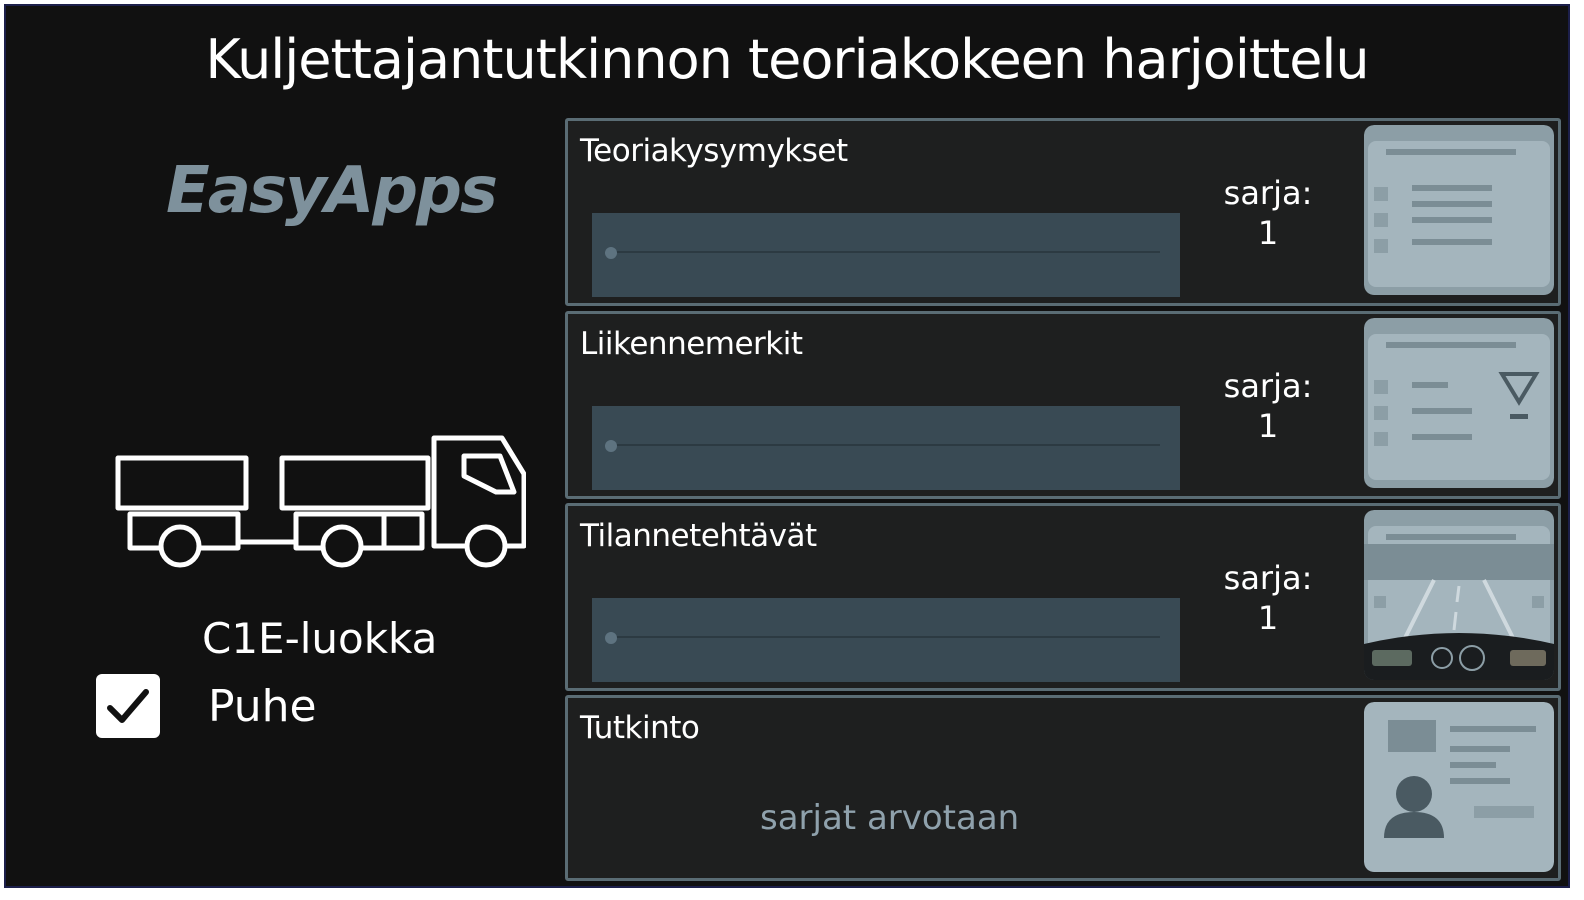 Image resolution: width=1584 pixels, height=900 pixels. I want to click on speech-label: Puhe, so click(262, 706).